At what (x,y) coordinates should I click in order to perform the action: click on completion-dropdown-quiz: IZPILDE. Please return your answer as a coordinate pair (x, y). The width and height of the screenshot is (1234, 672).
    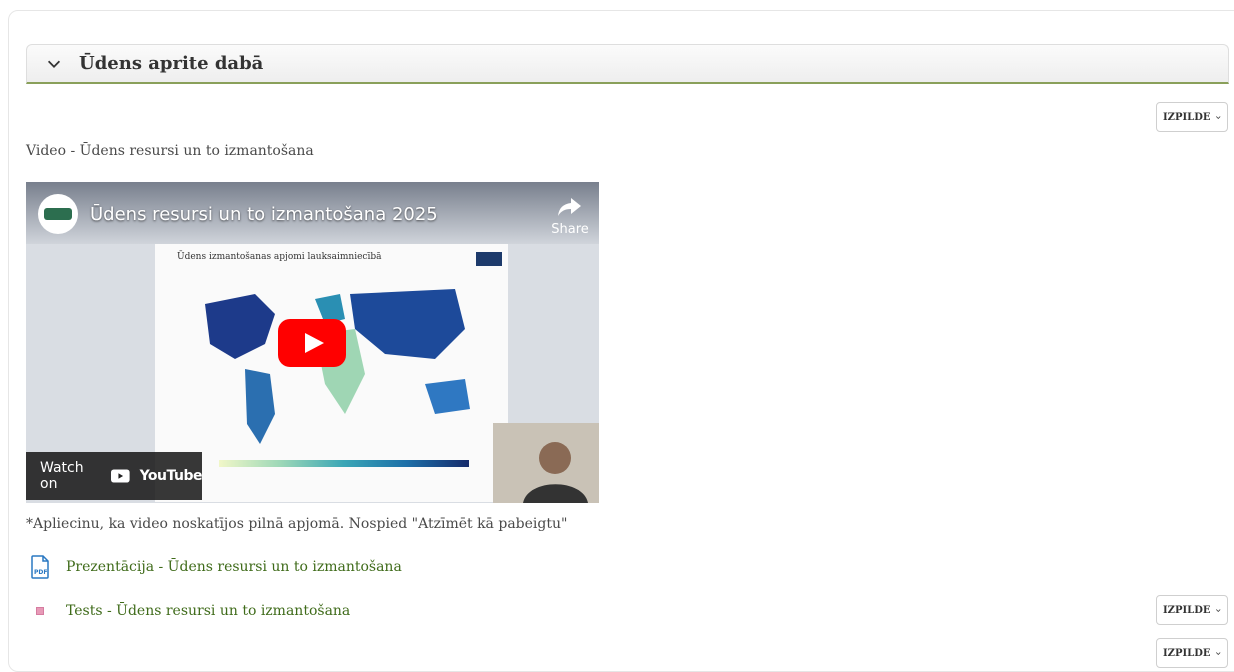
    Looking at the image, I should click on (1192, 610).